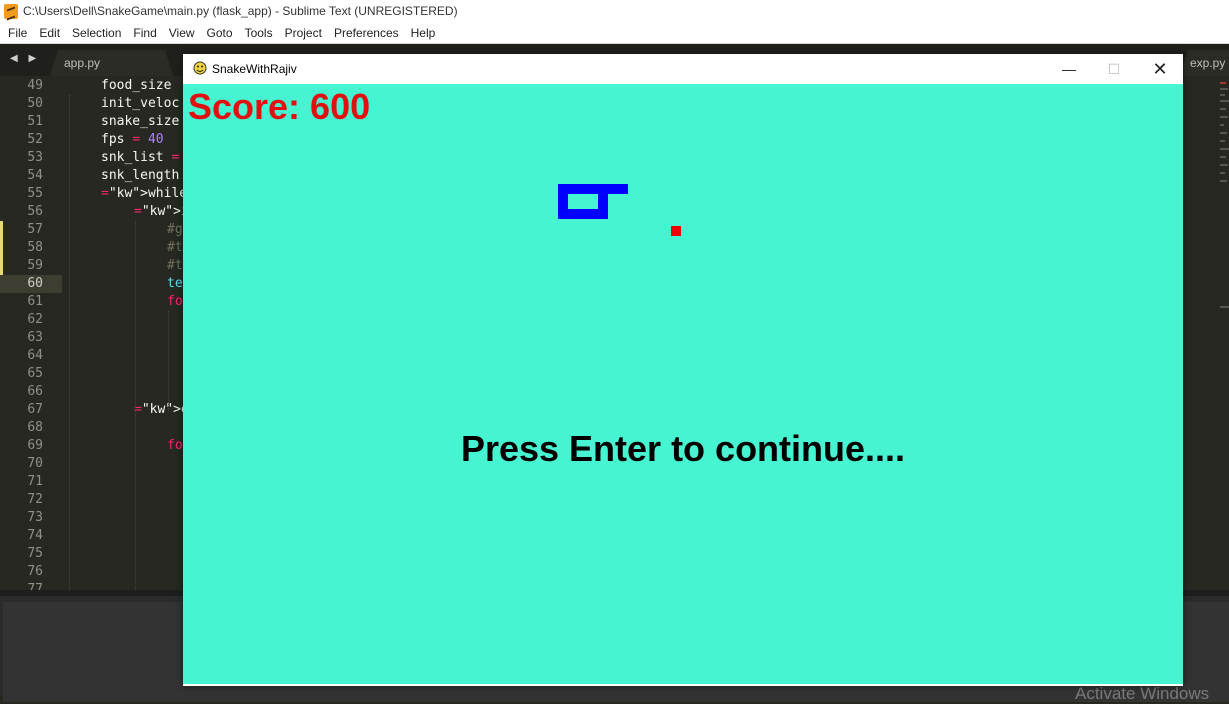 Image resolution: width=1229 pixels, height=704 pixels. What do you see at coordinates (35, 463) in the screenshot?
I see `line-number: 70` at bounding box center [35, 463].